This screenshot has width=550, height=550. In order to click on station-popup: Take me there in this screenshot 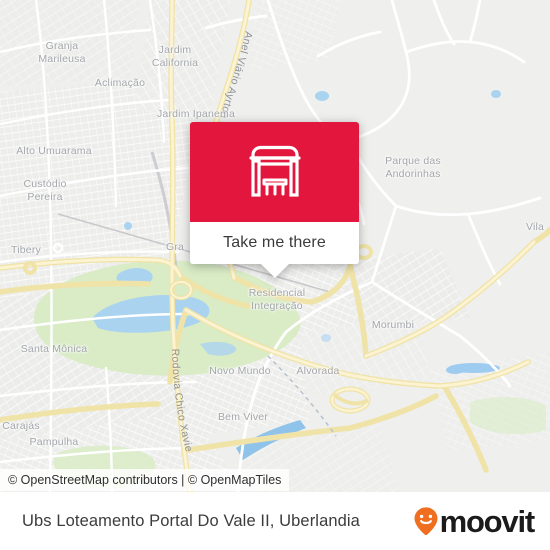, I will do `click(274, 200)`.